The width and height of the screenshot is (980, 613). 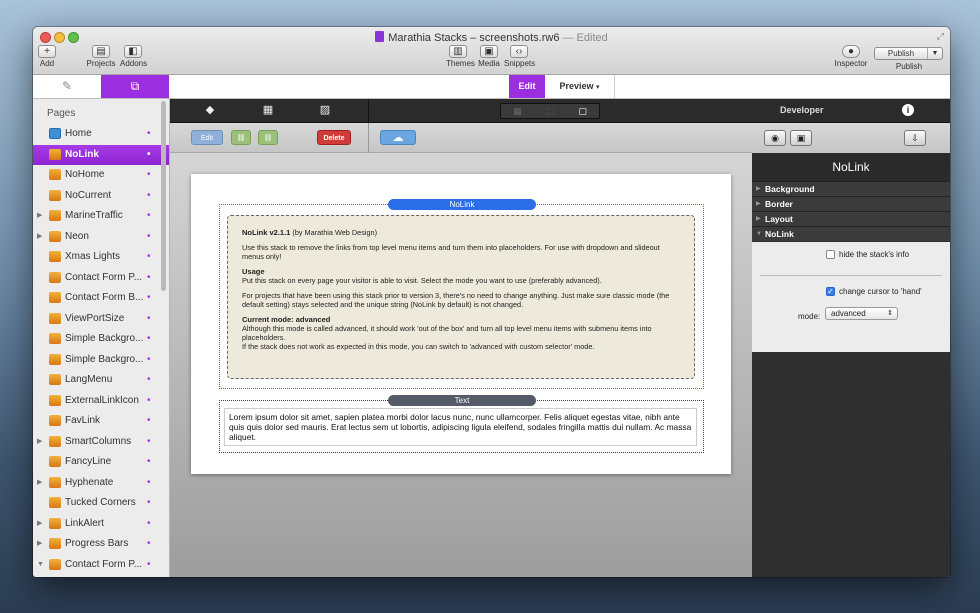 I want to click on view-outline-icon: ⬚, so click(x=550, y=111).